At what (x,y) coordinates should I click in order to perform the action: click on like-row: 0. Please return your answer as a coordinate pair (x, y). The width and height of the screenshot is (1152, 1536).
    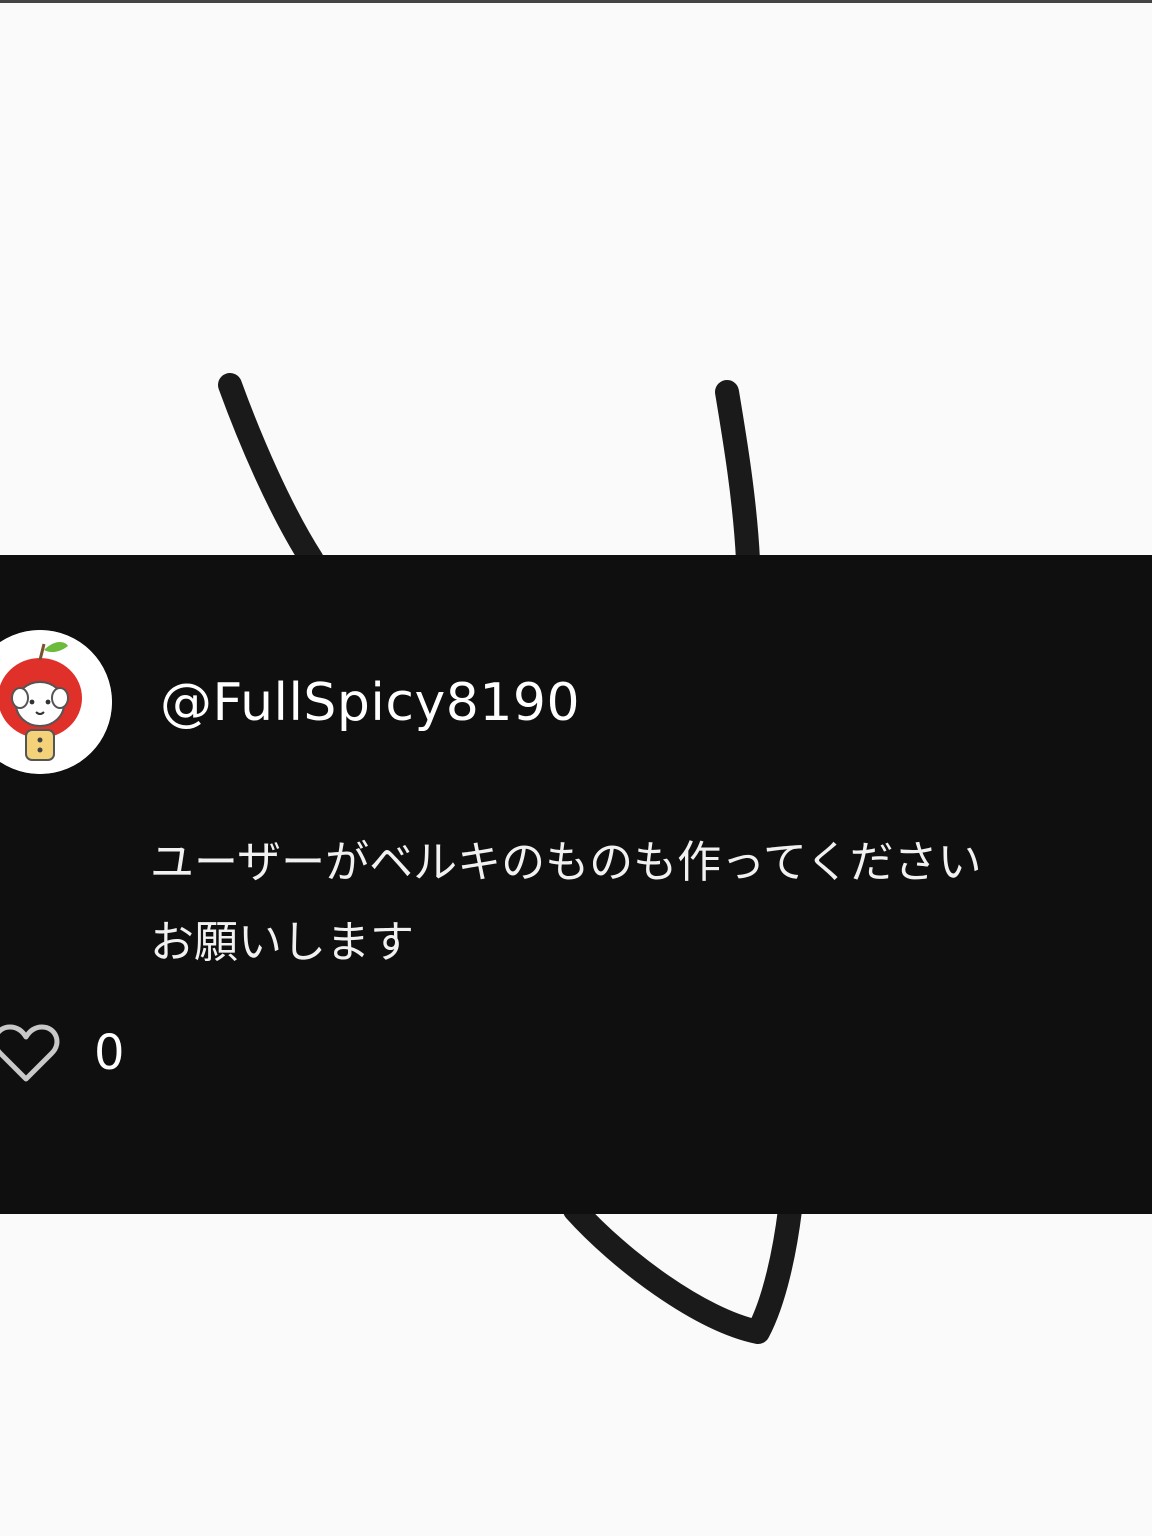
    Looking at the image, I should click on (62, 1053).